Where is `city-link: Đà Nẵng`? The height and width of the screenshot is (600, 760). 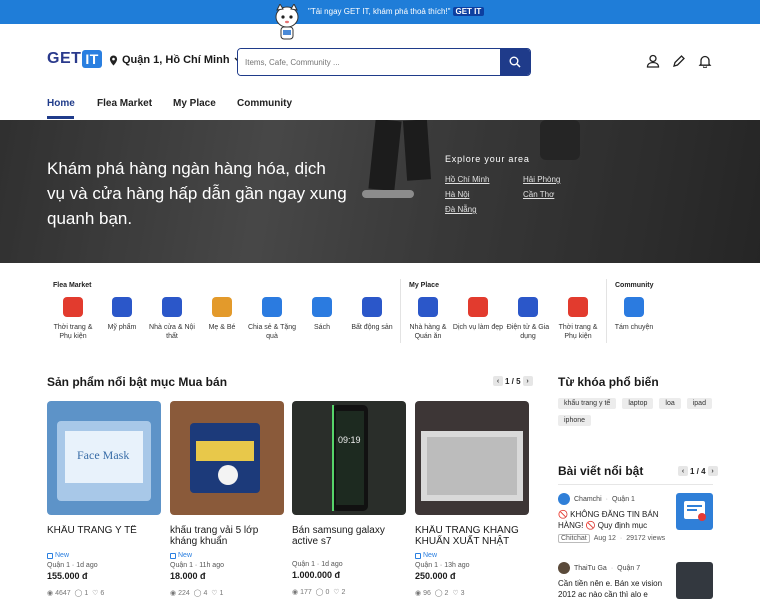 city-link: Đà Nẵng is located at coordinates (484, 209).